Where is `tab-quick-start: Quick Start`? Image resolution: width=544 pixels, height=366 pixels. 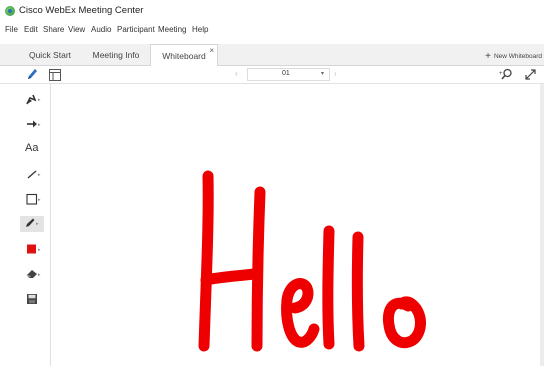 tab-quick-start: Quick Start is located at coordinates (50, 55).